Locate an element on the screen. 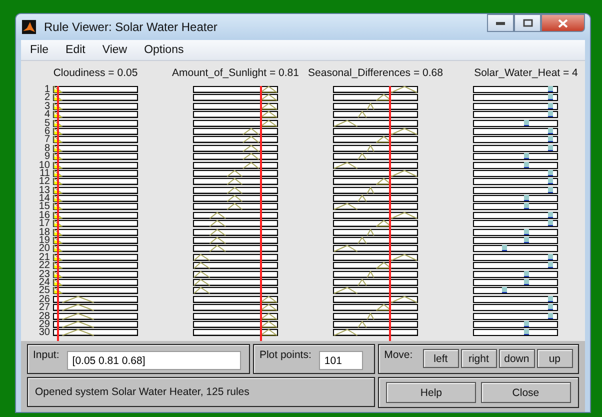  menu-item: Options is located at coordinates (163, 50).